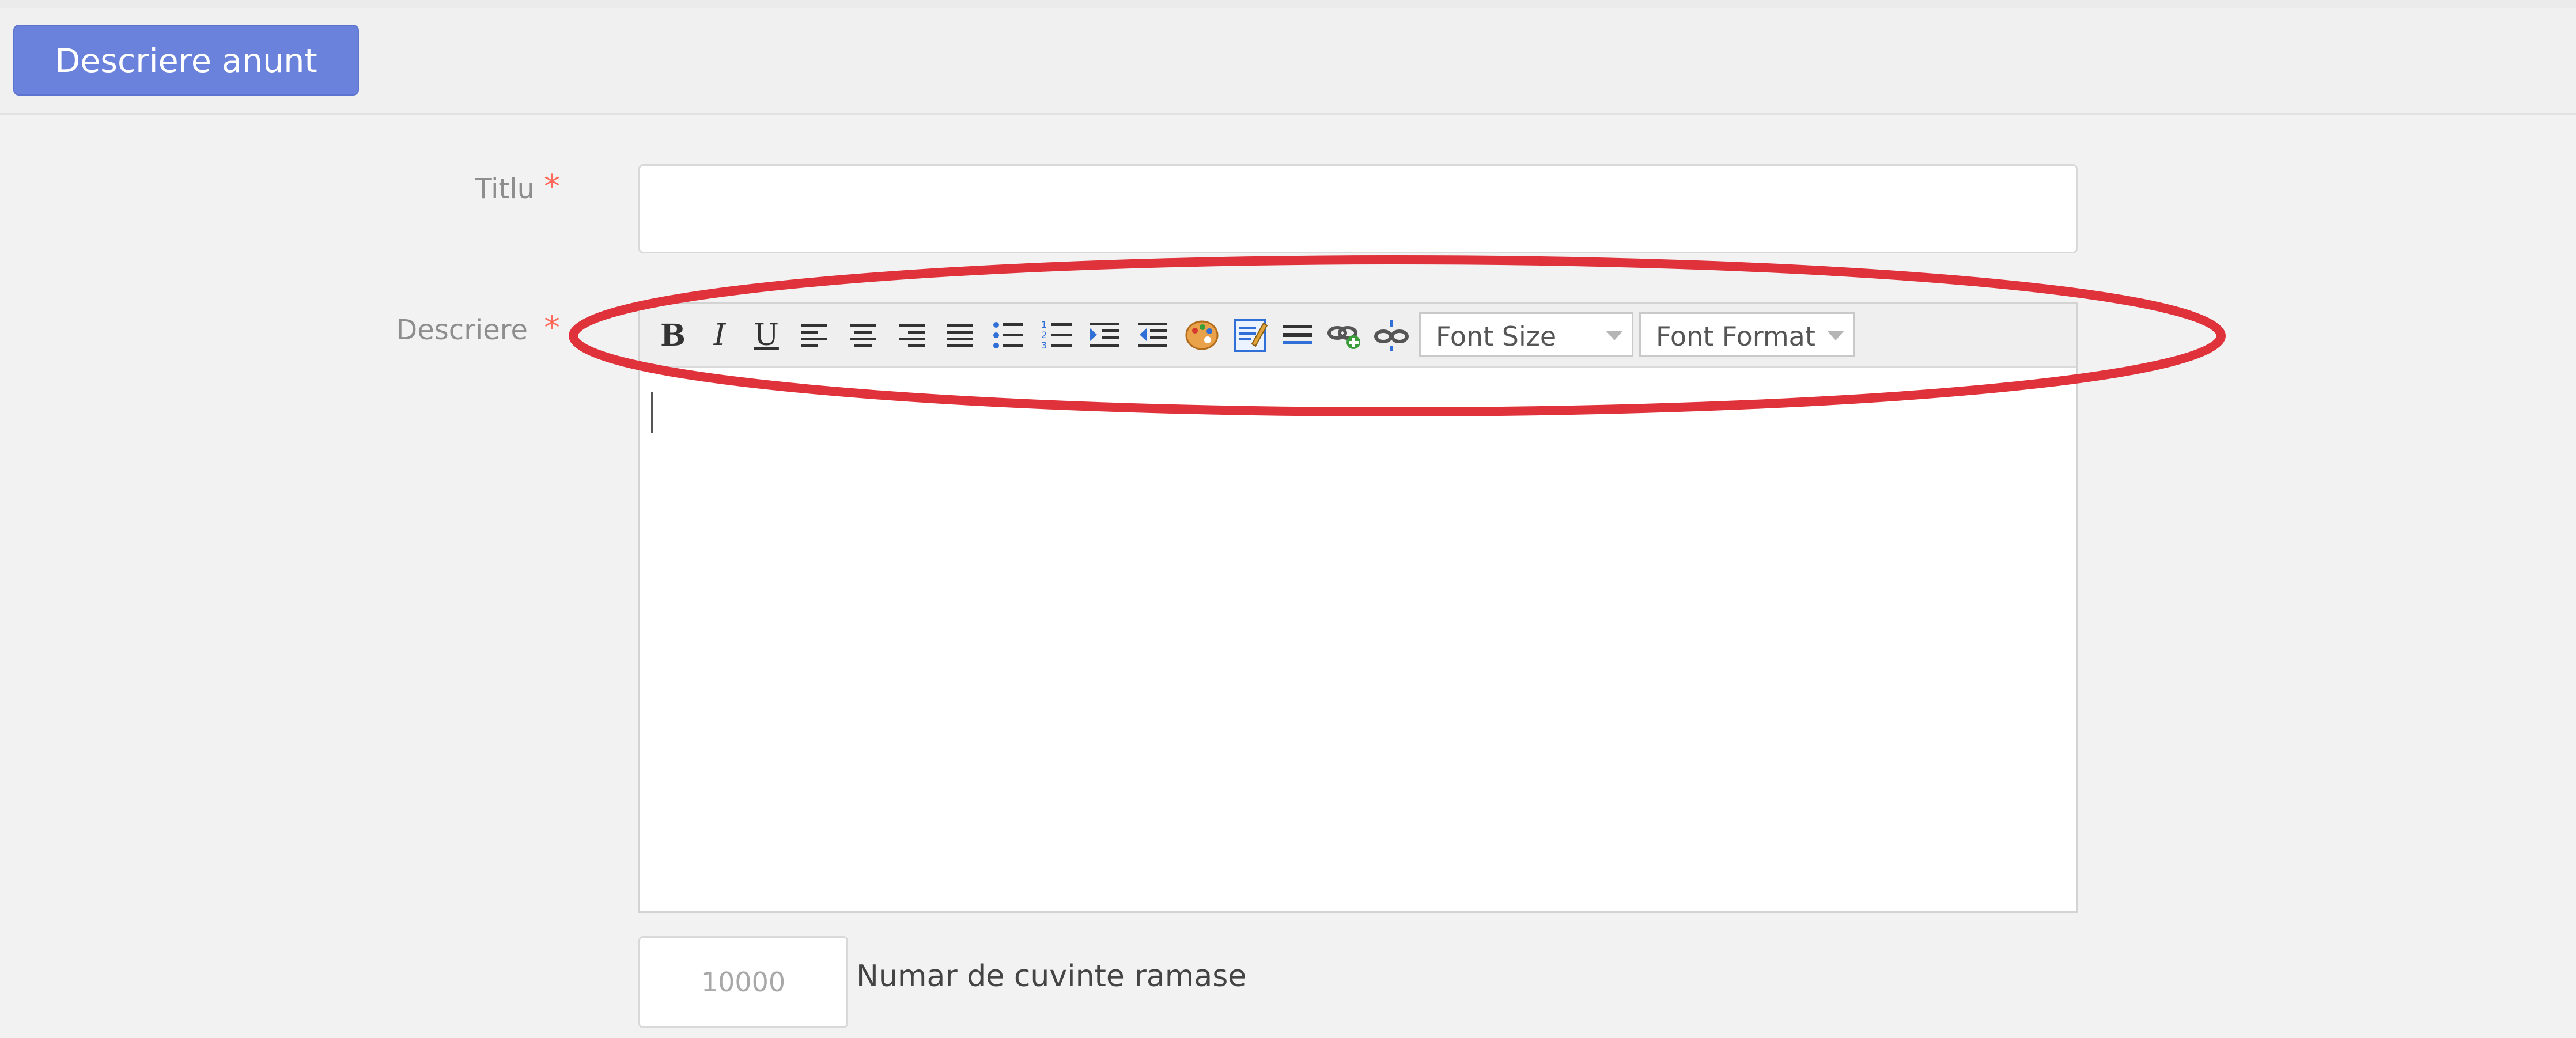 The height and width of the screenshot is (1038, 2576). Describe the element at coordinates (1358, 208) in the screenshot. I see `title-input` at that location.